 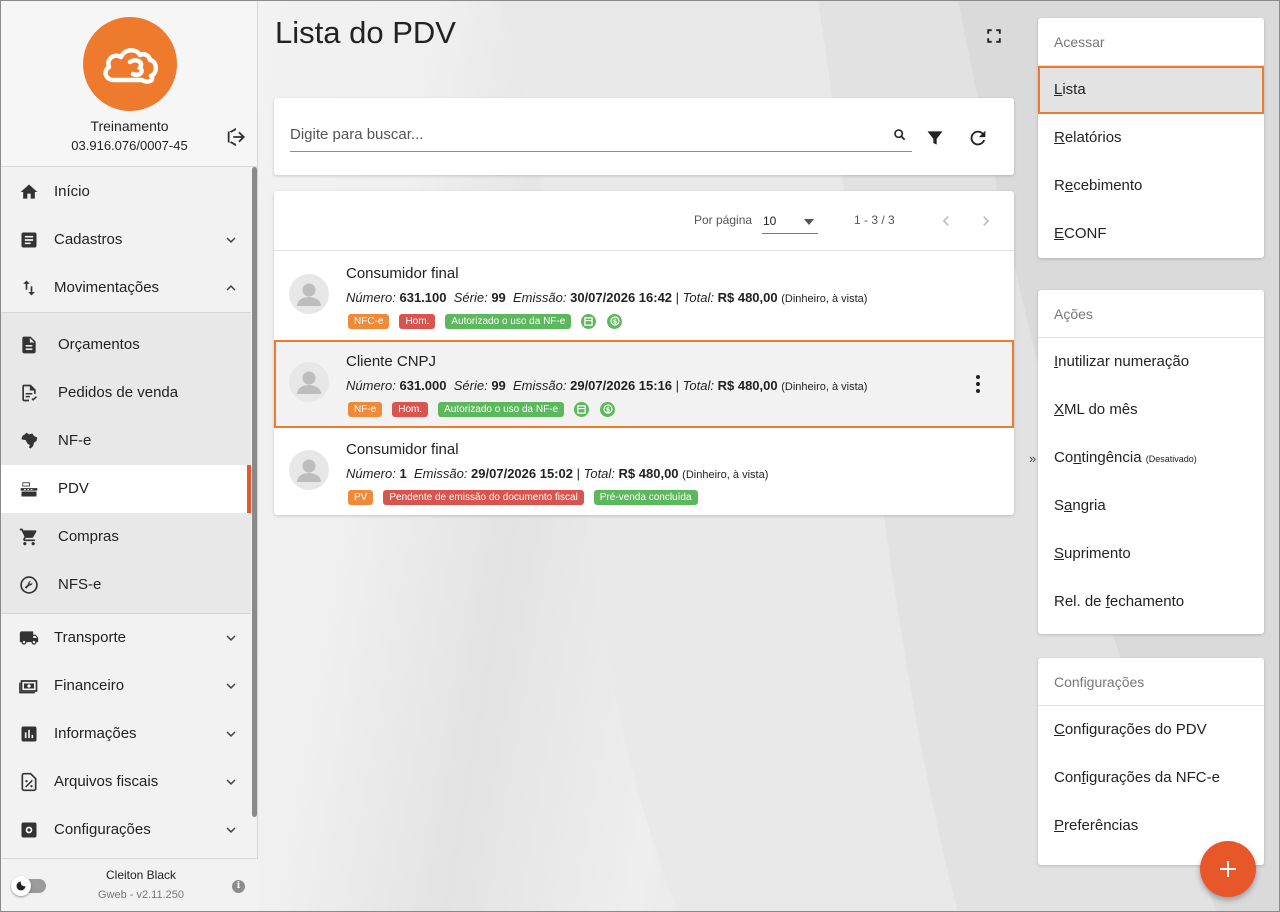 I want to click on sidebar-item-configuracoes: Configurações, so click(x=126, y=830).